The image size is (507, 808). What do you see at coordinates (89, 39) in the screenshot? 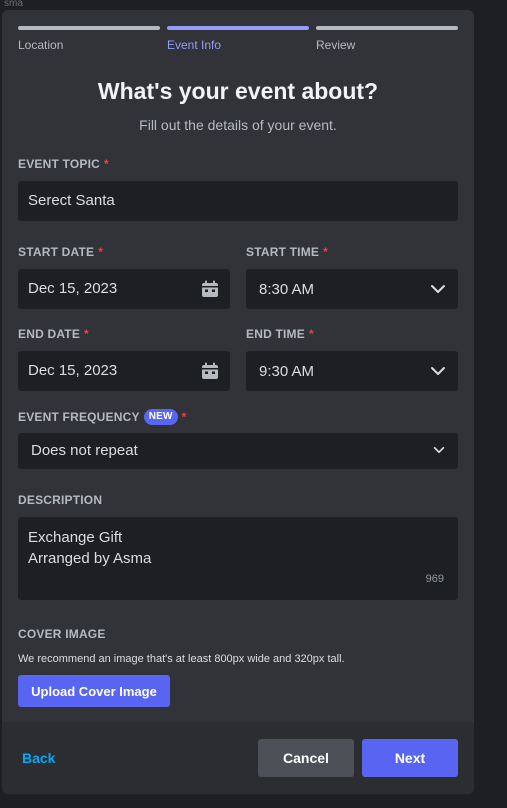
I see `step-location: Location` at bounding box center [89, 39].